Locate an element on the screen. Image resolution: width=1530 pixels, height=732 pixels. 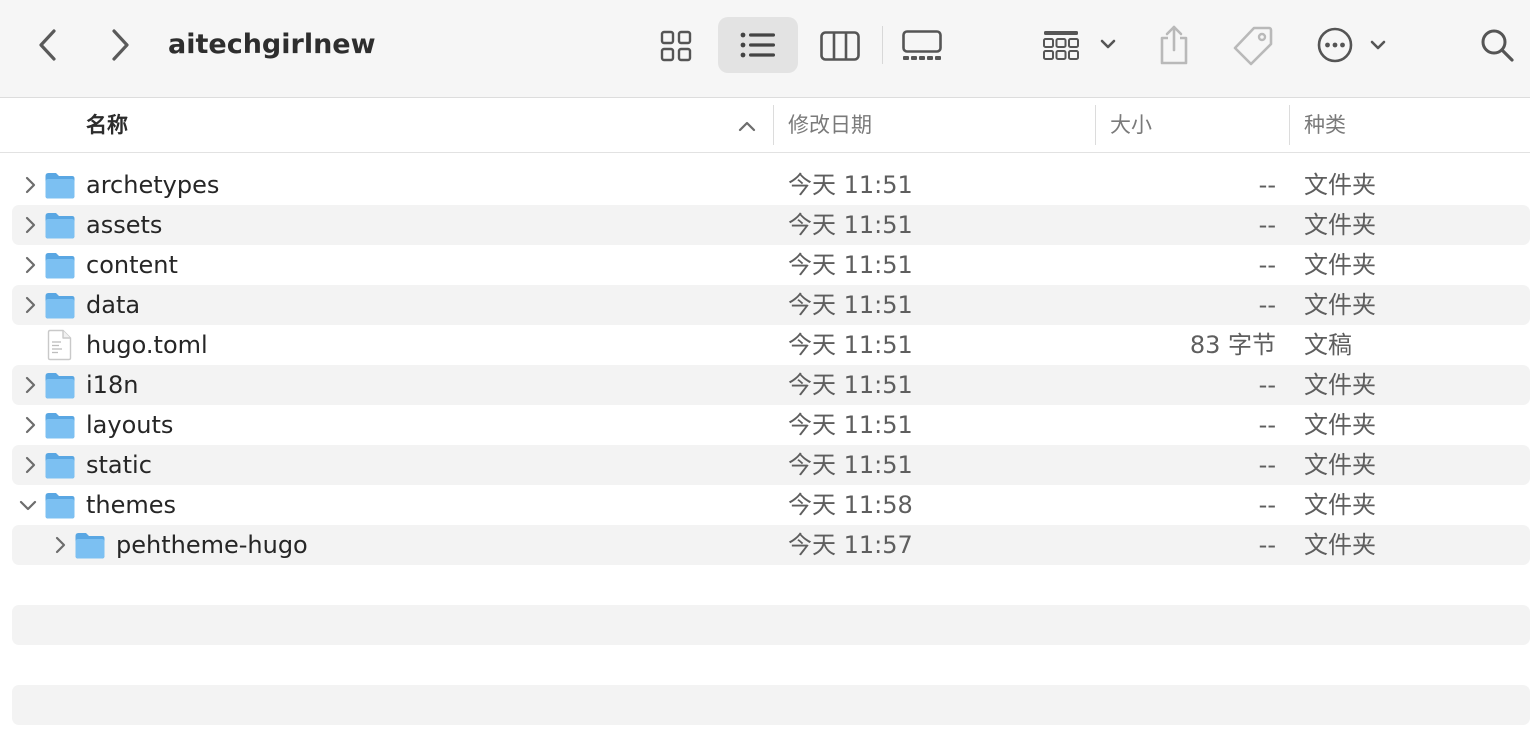
file-row: assets 今天 11:51 -- 文件夹 is located at coordinates (765, 225).